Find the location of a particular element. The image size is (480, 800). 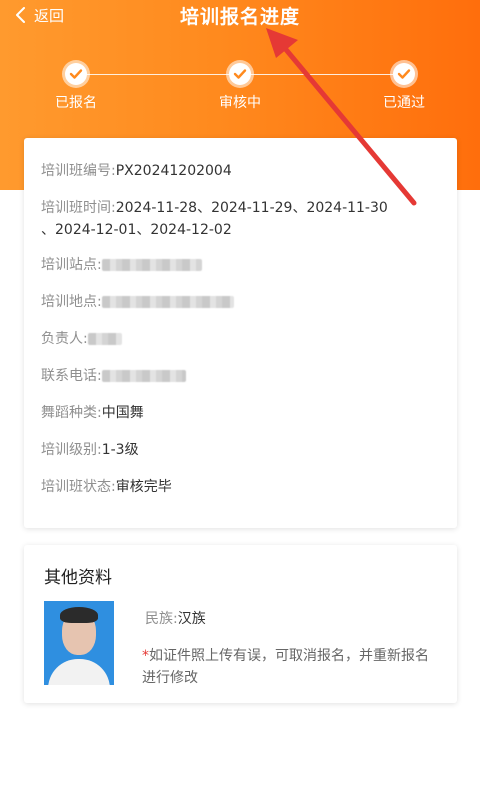

ethnicity-value: 汉族 is located at coordinates (191, 619).